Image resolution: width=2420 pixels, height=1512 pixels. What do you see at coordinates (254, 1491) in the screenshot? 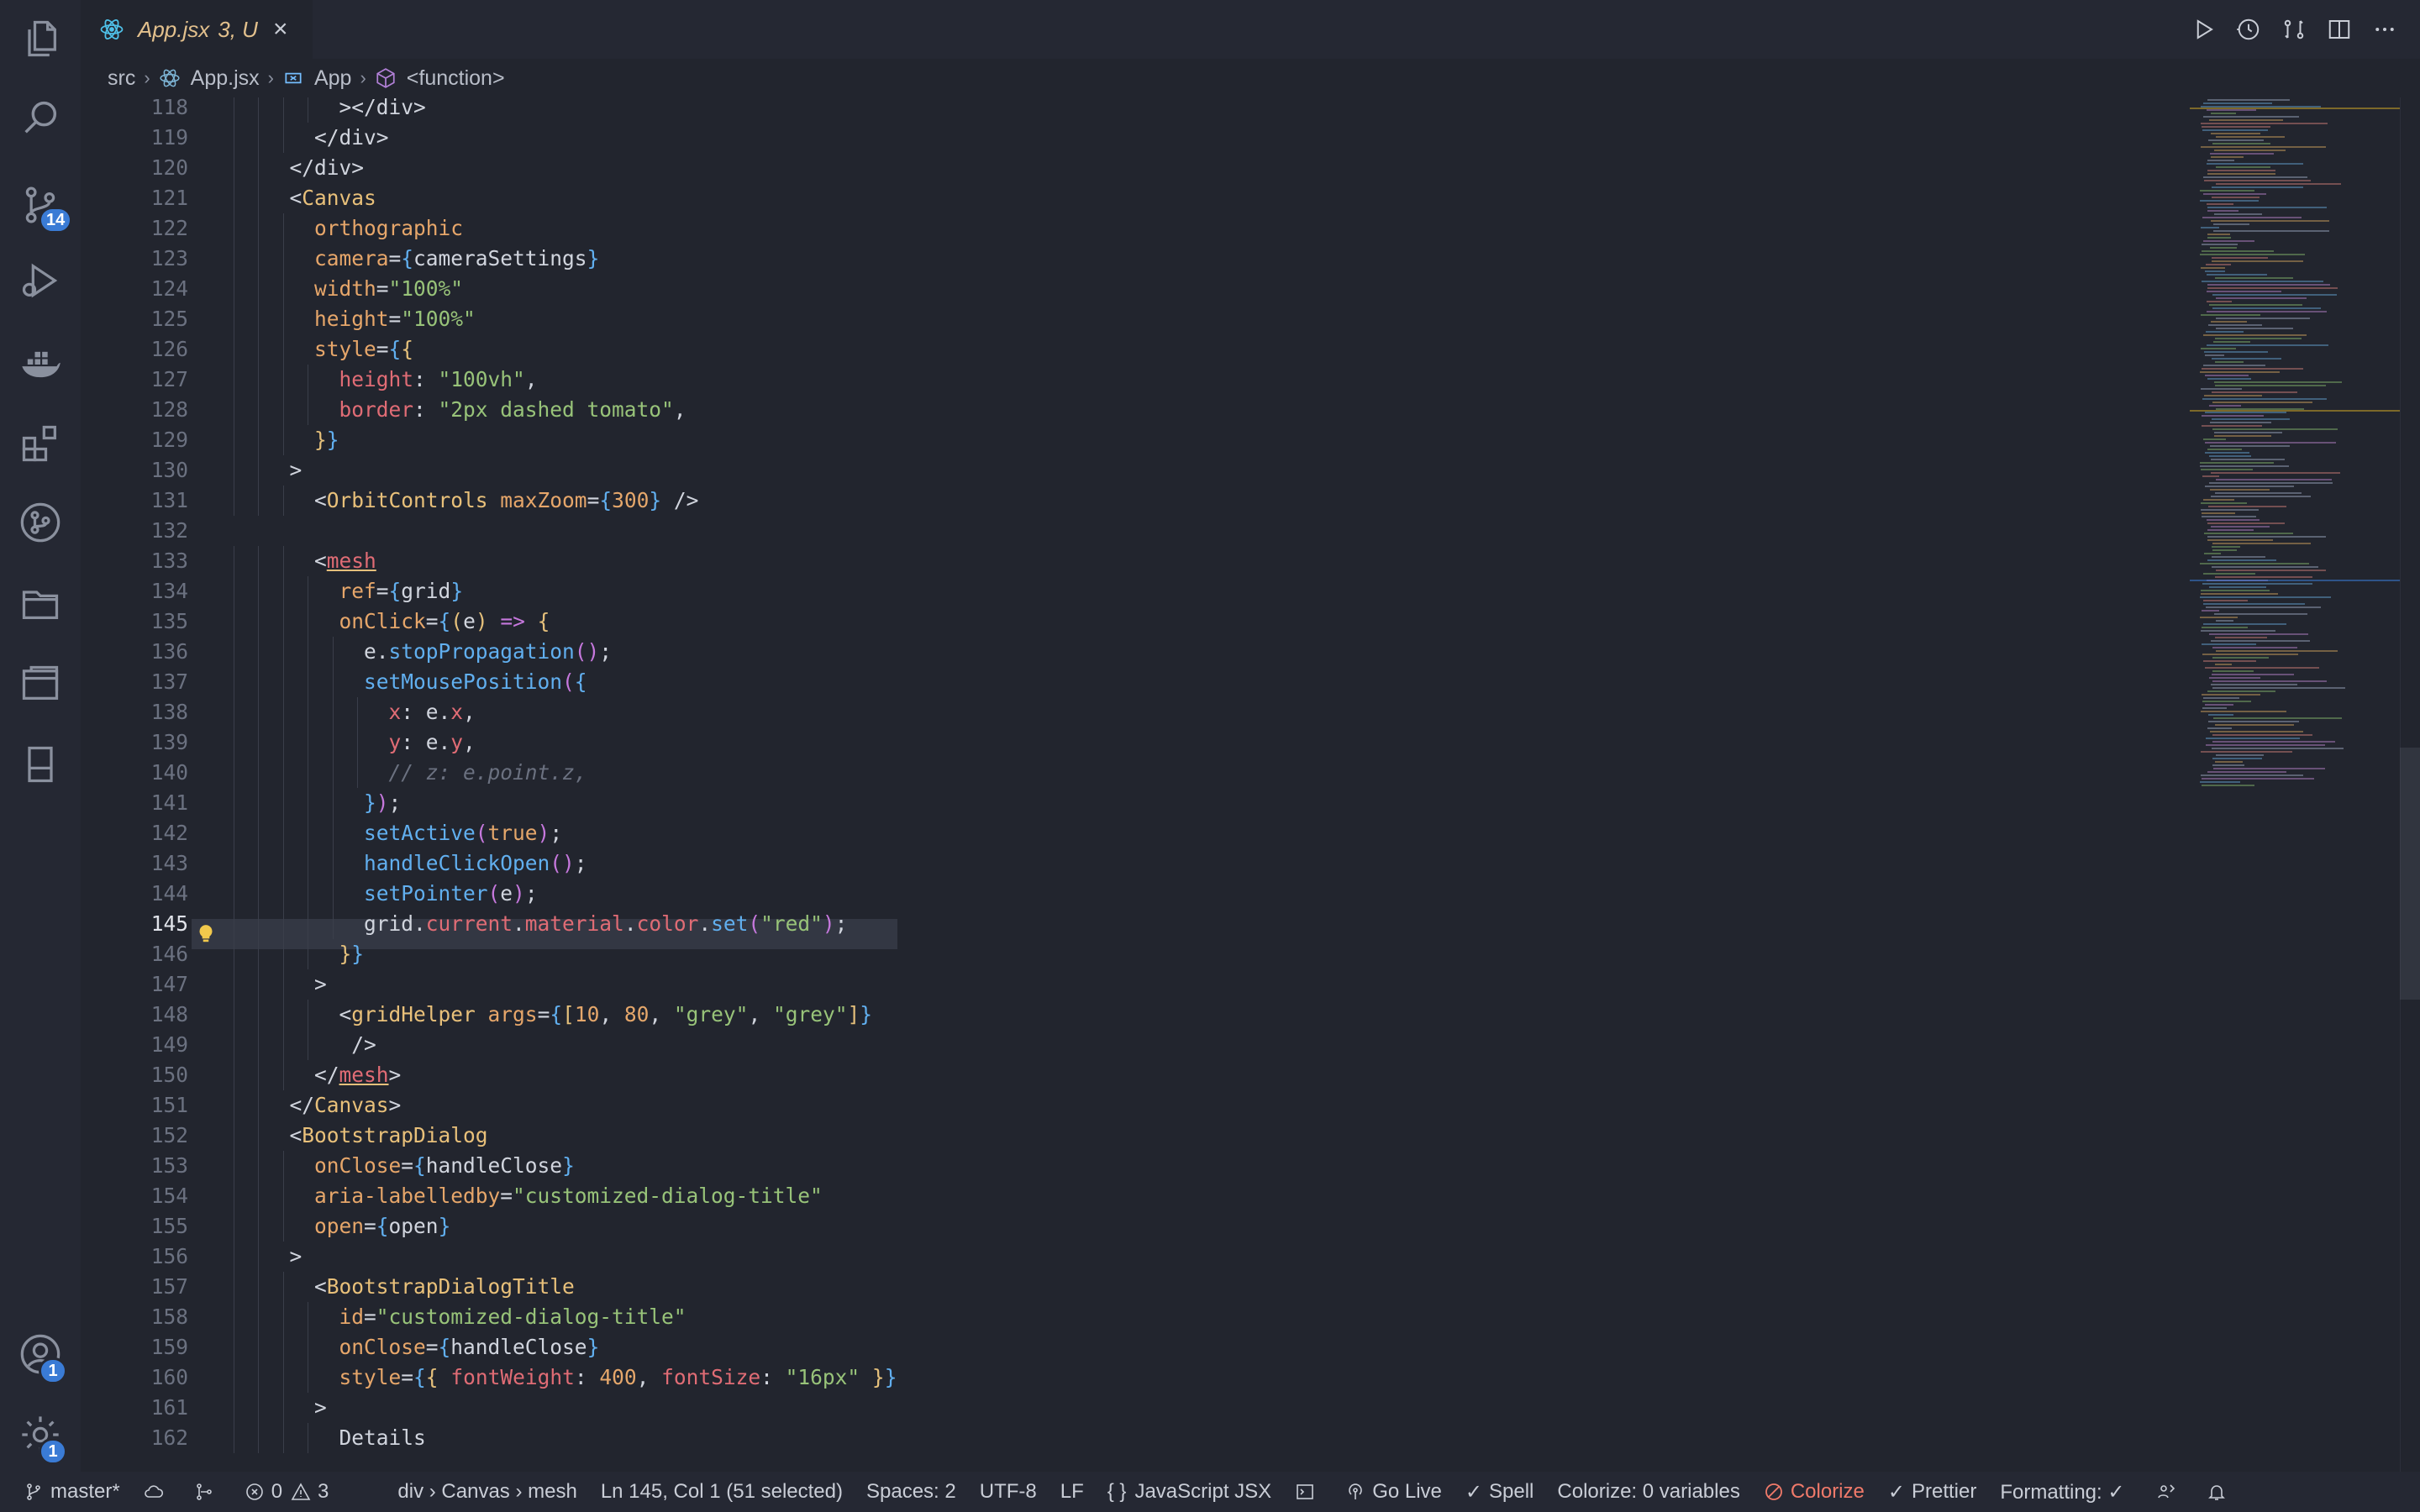
I see `error-icon` at bounding box center [254, 1491].